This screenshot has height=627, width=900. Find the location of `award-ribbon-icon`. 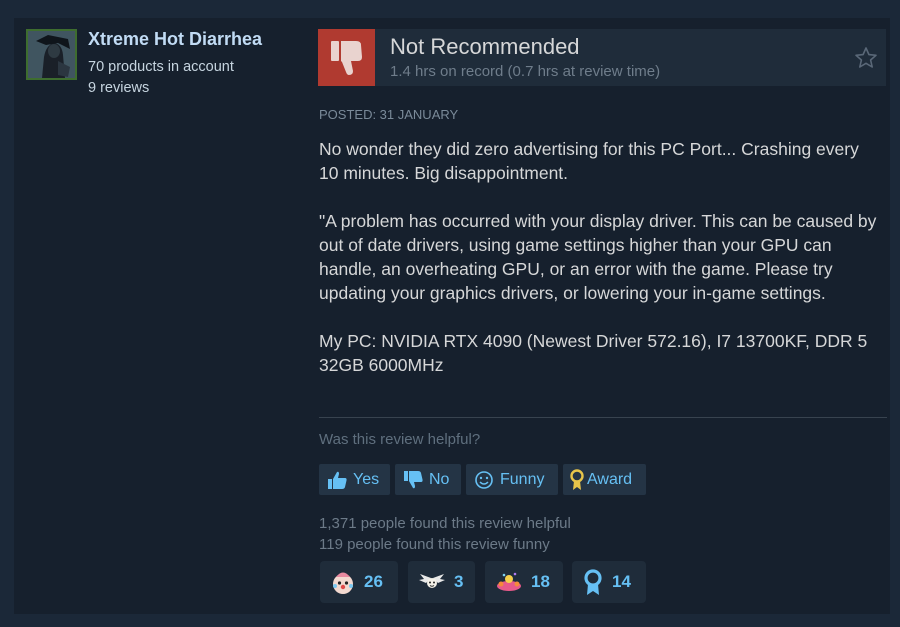

award-ribbon-icon is located at coordinates (577, 479).